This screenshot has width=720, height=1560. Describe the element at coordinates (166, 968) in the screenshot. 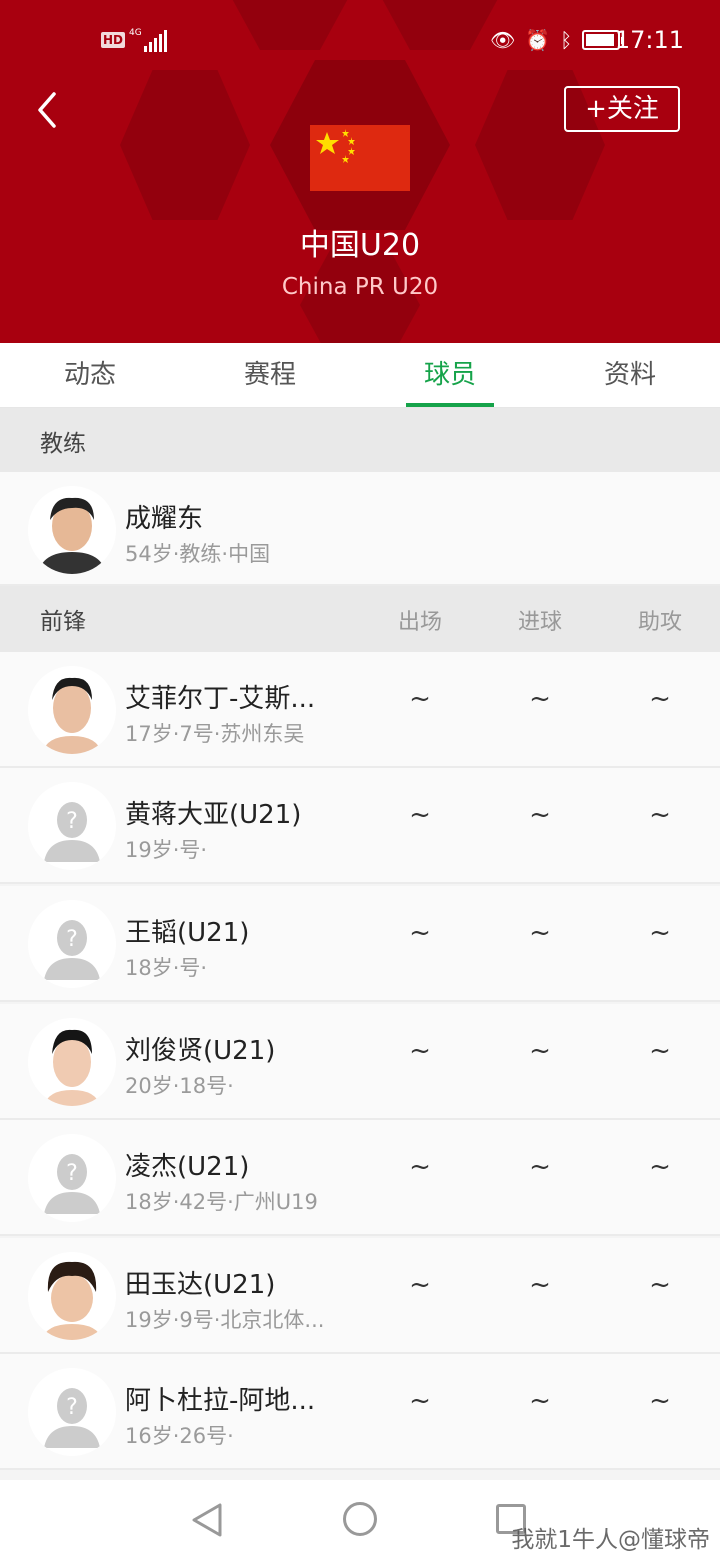

I see `player-meta: 18岁·号·` at that location.